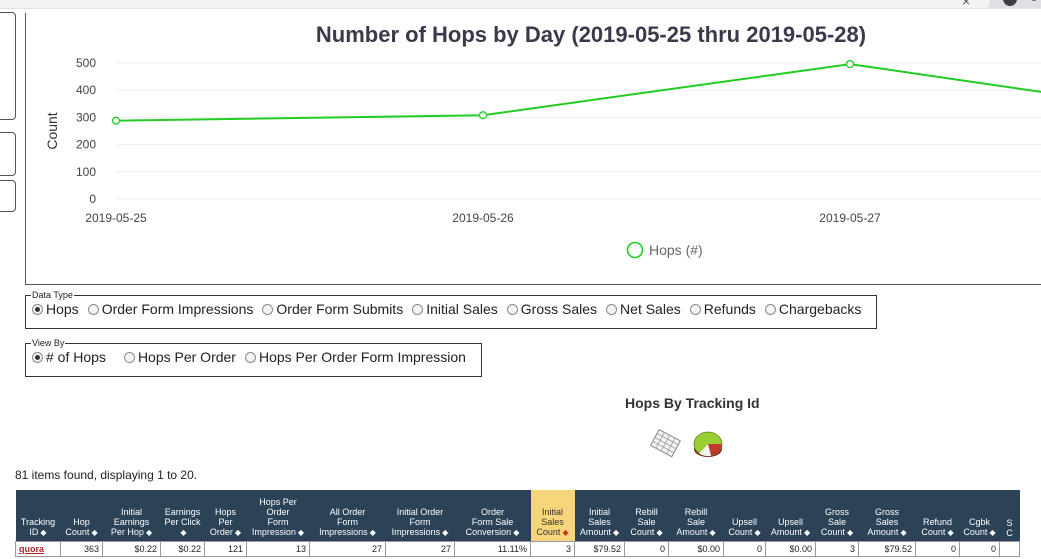 The height and width of the screenshot is (559, 1041). I want to click on sort-desc-icon: ◆, so click(565, 533).